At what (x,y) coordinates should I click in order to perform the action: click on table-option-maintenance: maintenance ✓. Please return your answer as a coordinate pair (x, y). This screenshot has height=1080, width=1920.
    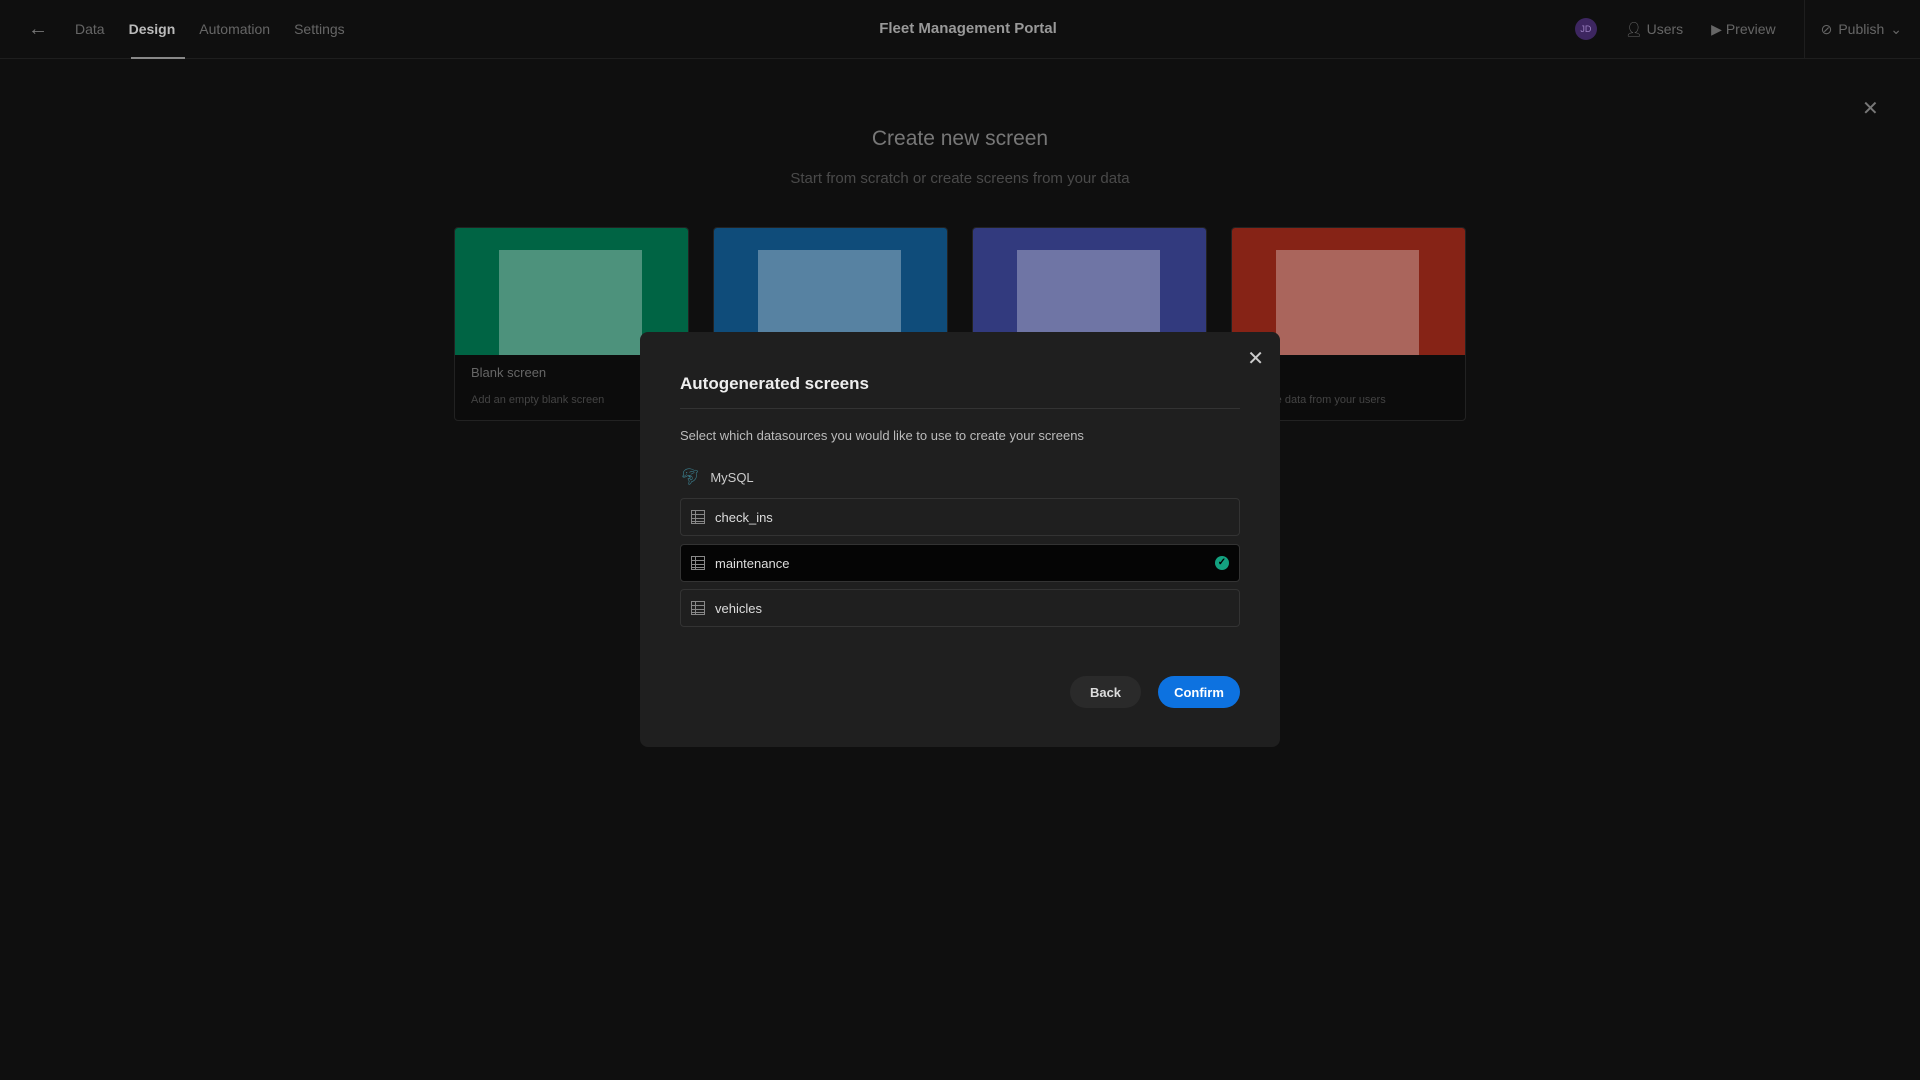
    Looking at the image, I should click on (960, 563).